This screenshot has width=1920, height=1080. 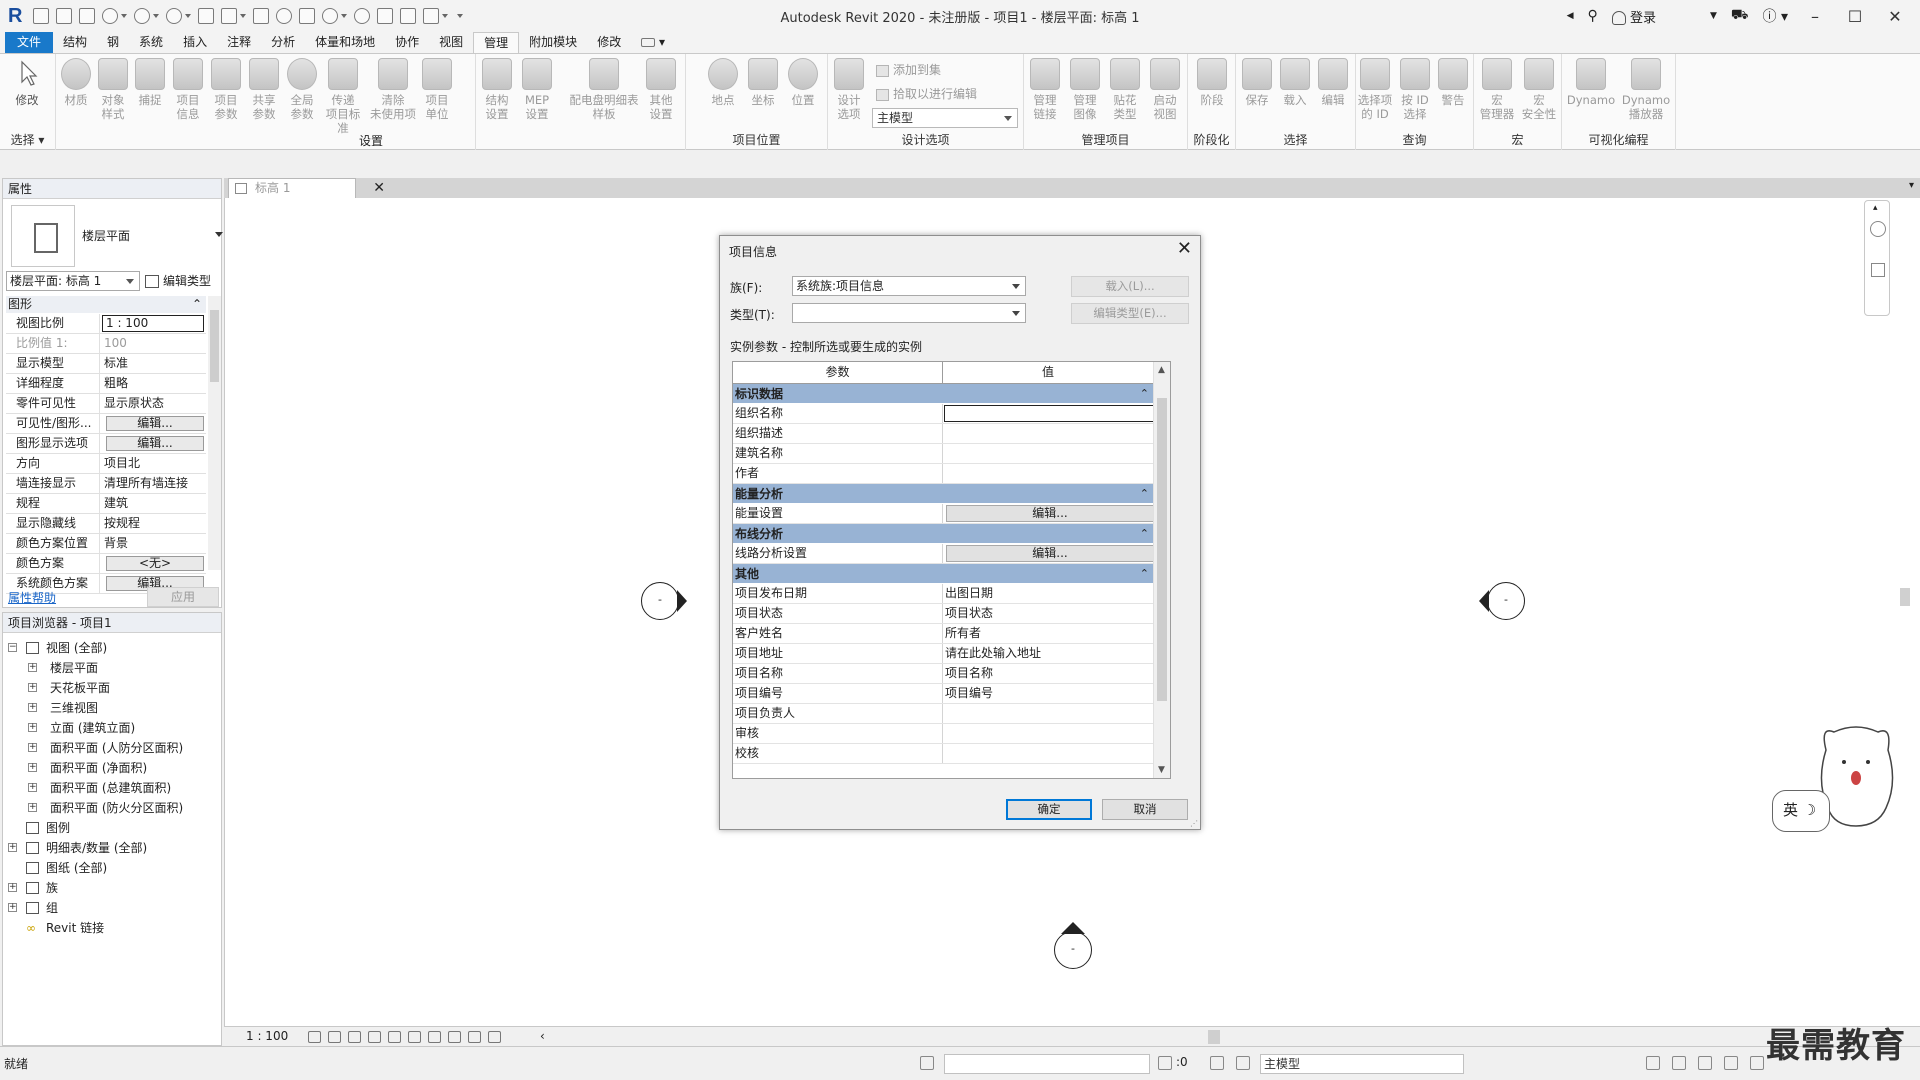 I want to click on steering-wheel-icon, so click(x=1878, y=229).